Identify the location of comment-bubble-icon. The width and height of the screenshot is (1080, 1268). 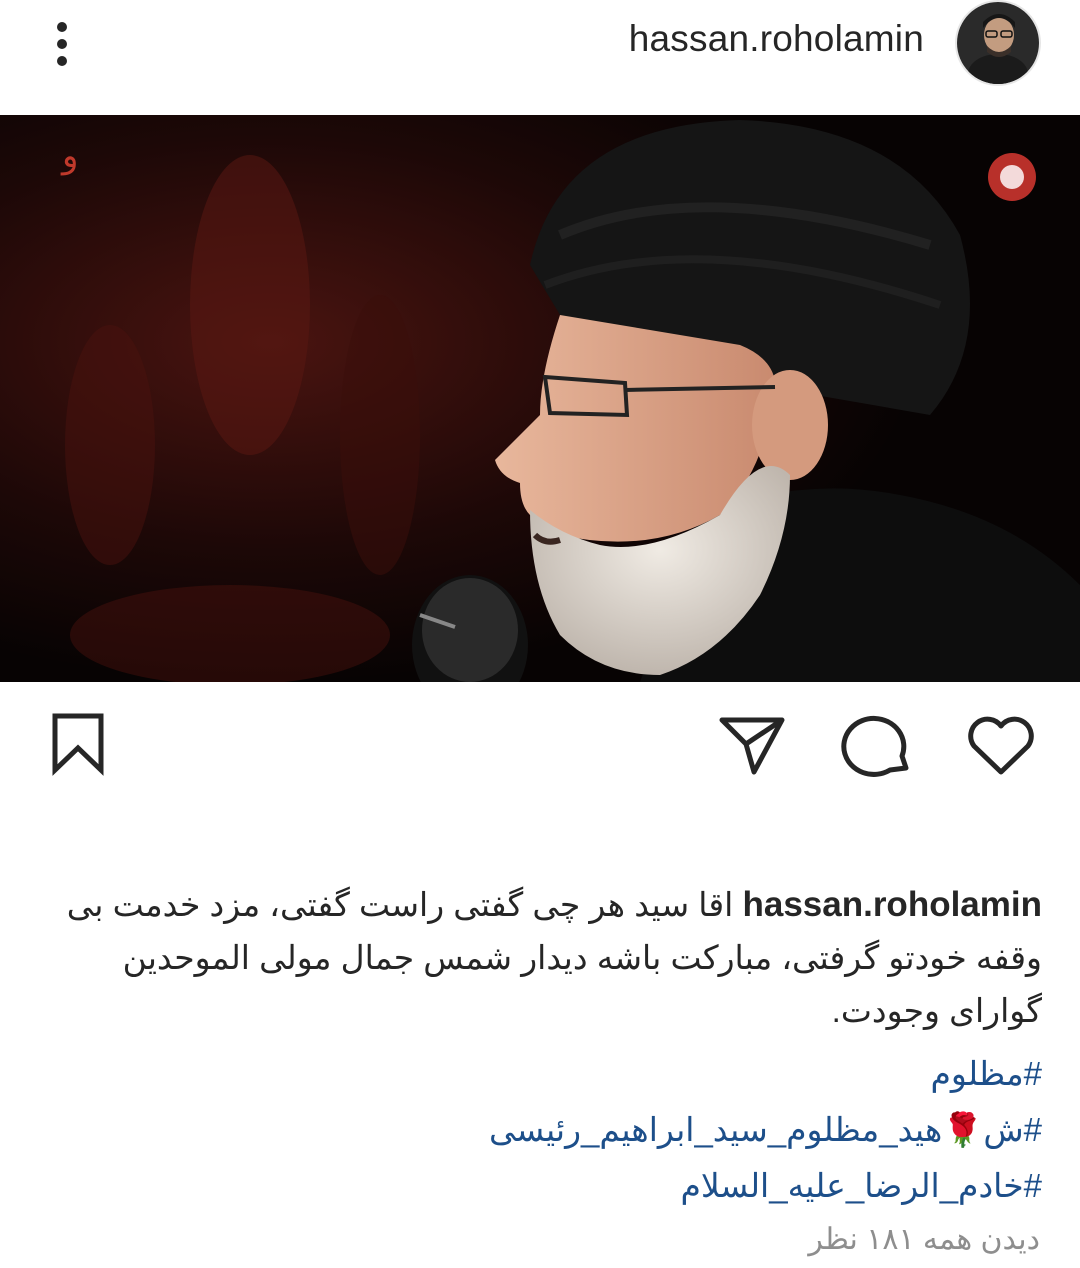
(875, 746).